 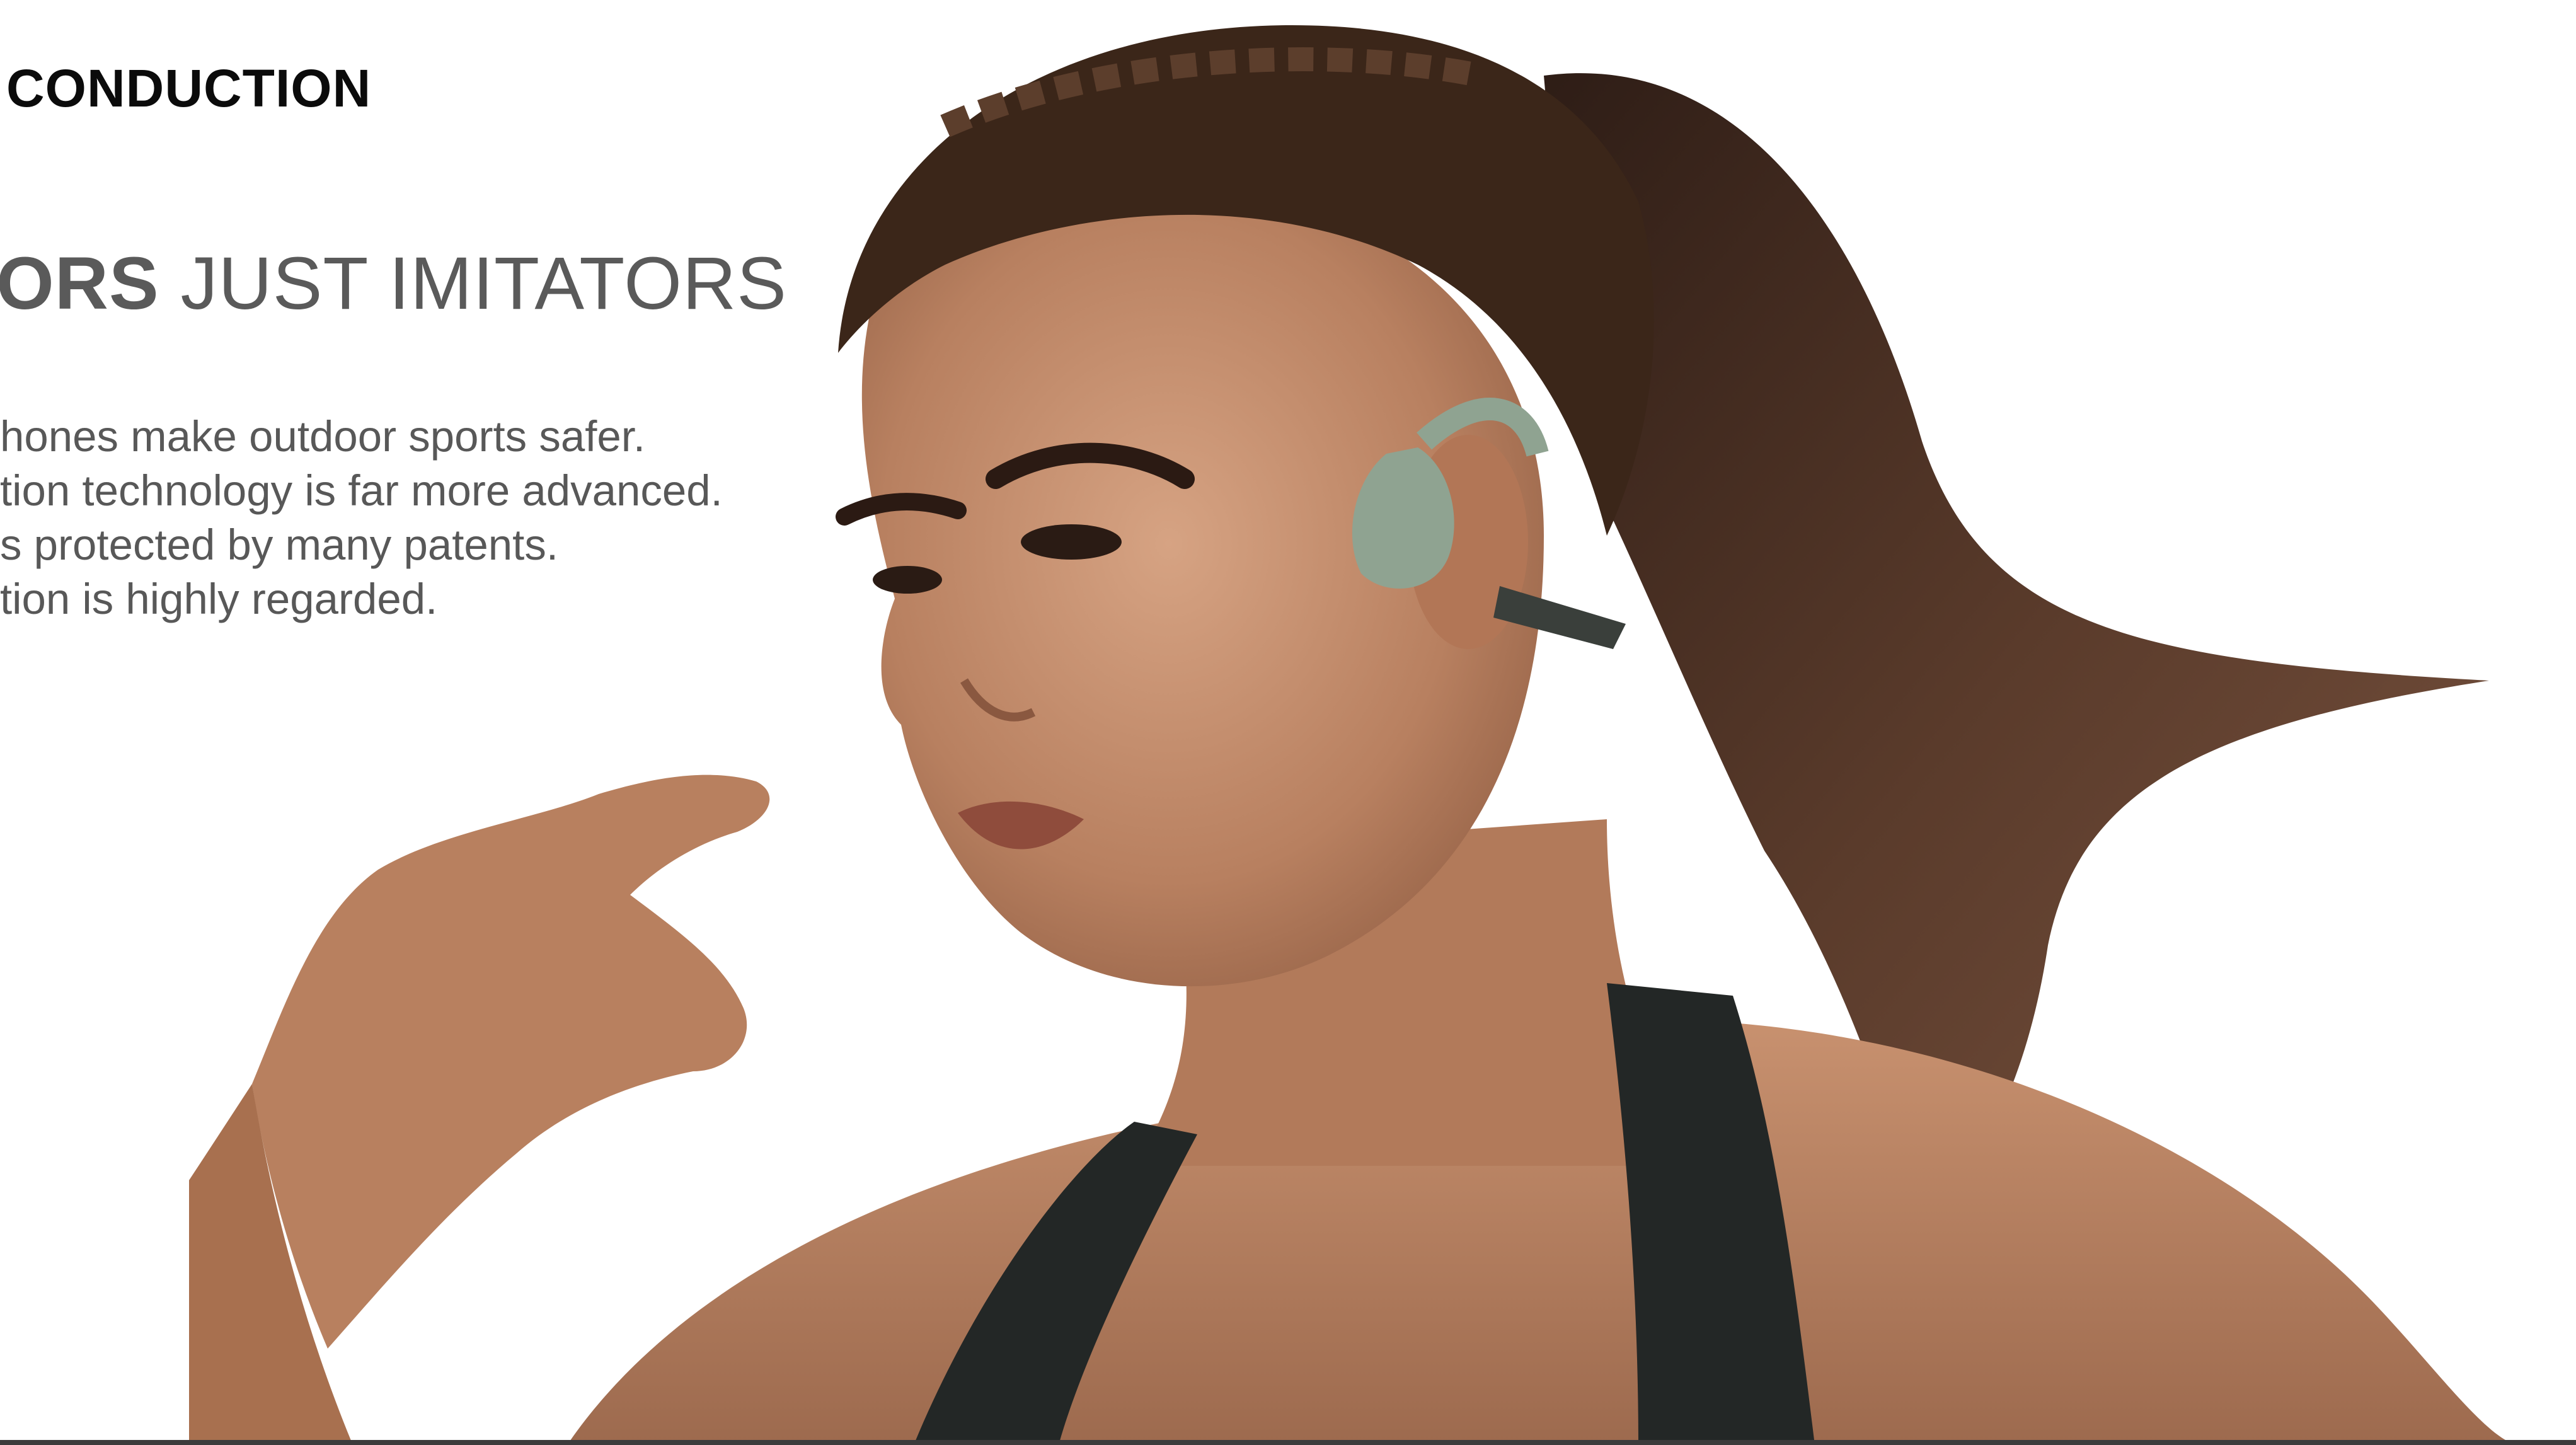 I want to click on section-heading: CONDUCTION, so click(x=189, y=89).